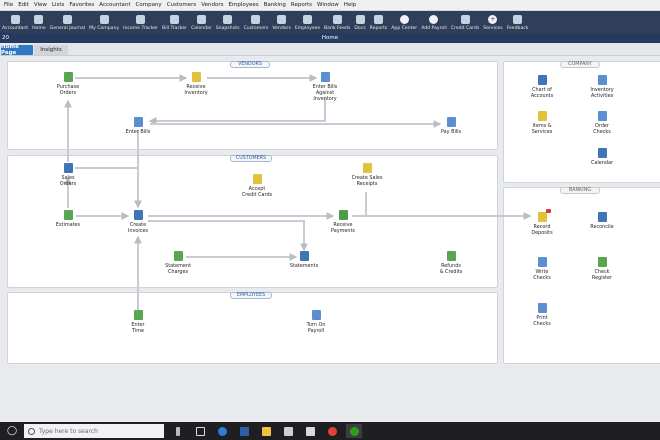 The height and width of the screenshot is (440, 660). What do you see at coordinates (602, 153) in the screenshot?
I see `calendar-icon` at bounding box center [602, 153].